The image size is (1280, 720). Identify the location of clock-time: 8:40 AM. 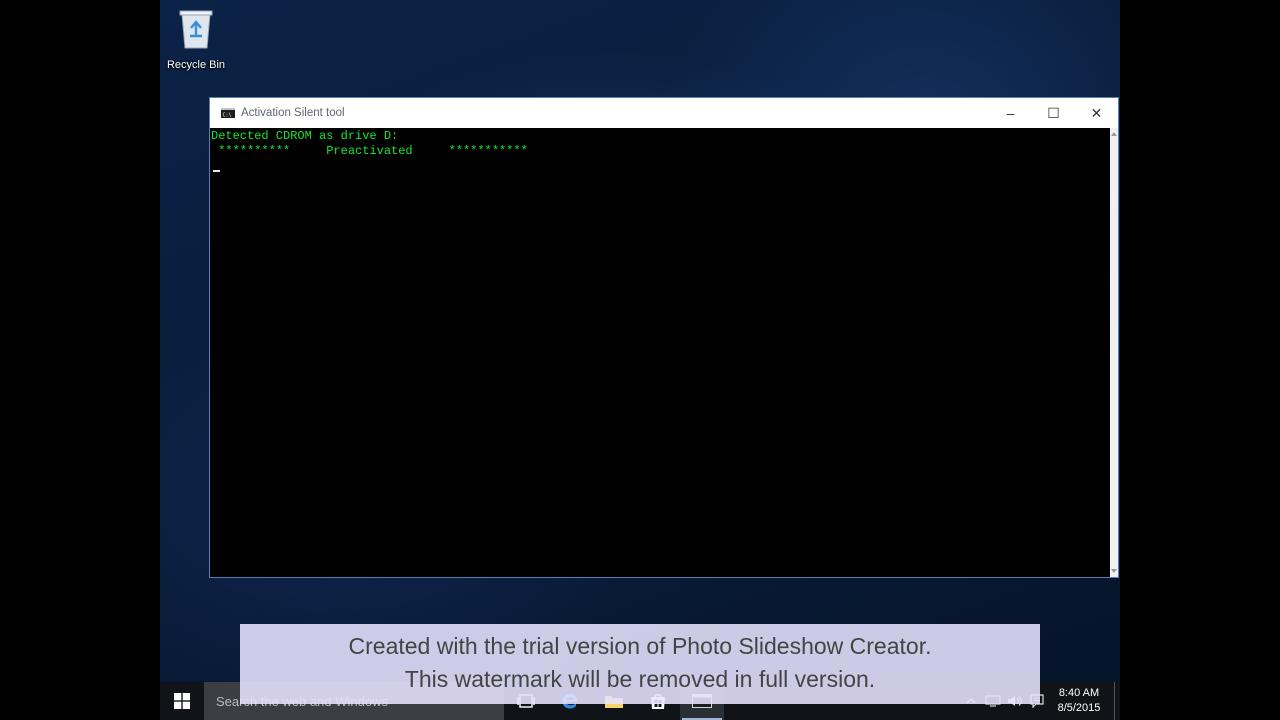
(1079, 693).